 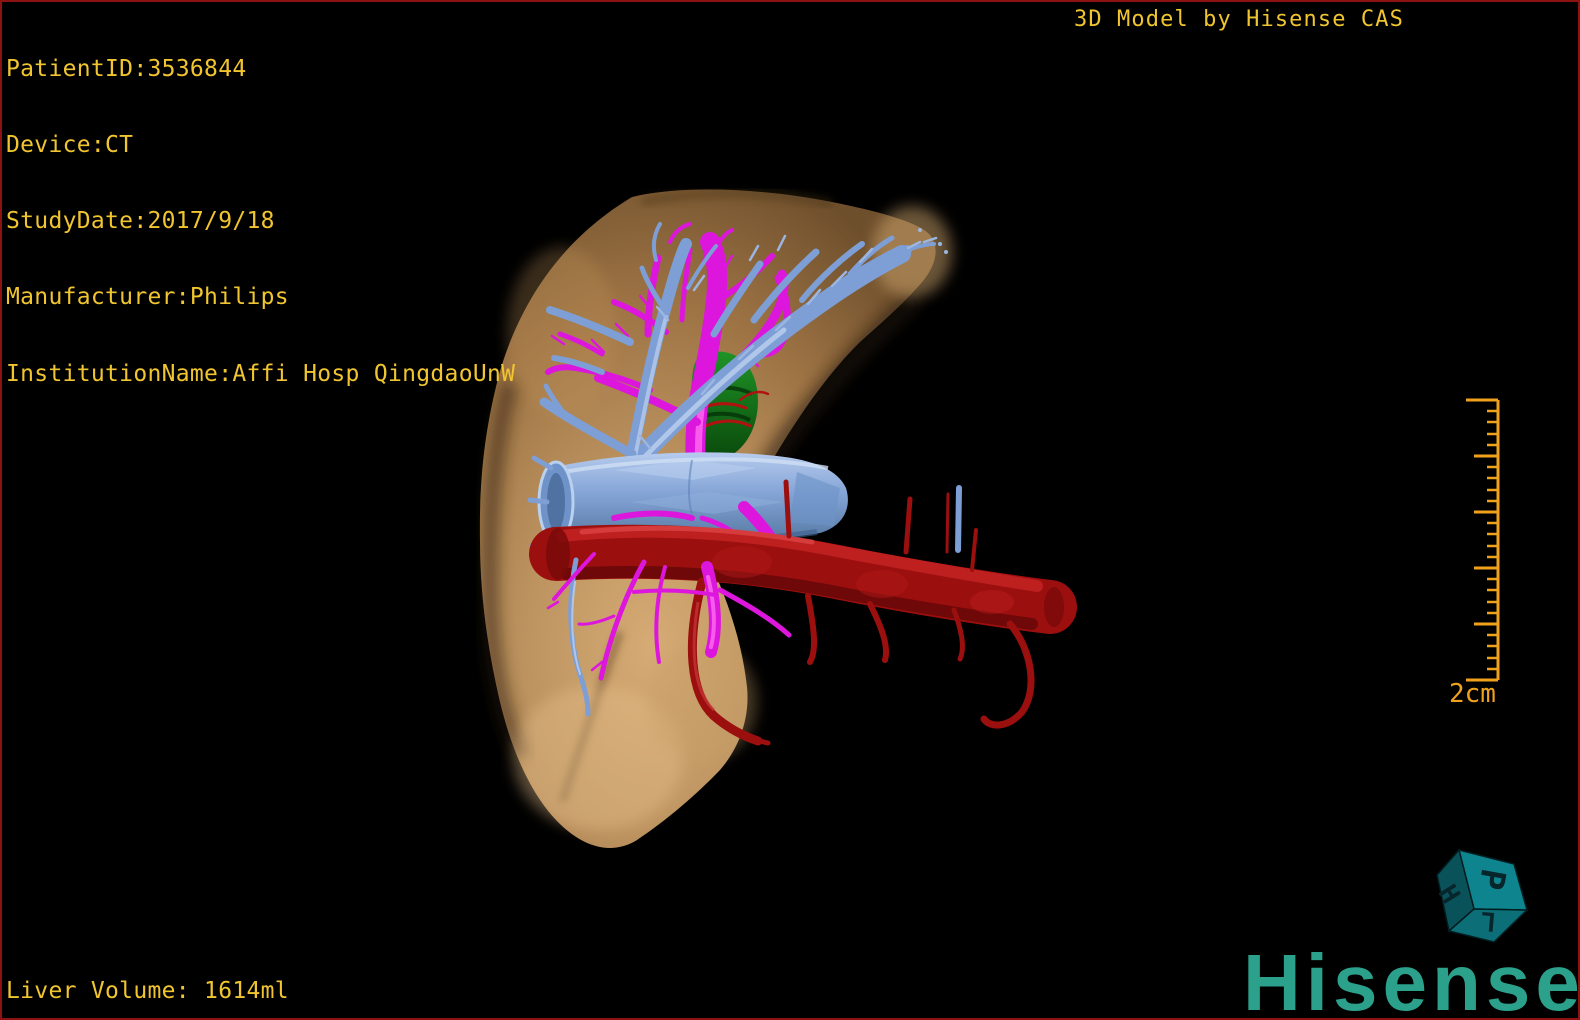 I want to click on cube-letter-front: L, so click(x=1488, y=920).